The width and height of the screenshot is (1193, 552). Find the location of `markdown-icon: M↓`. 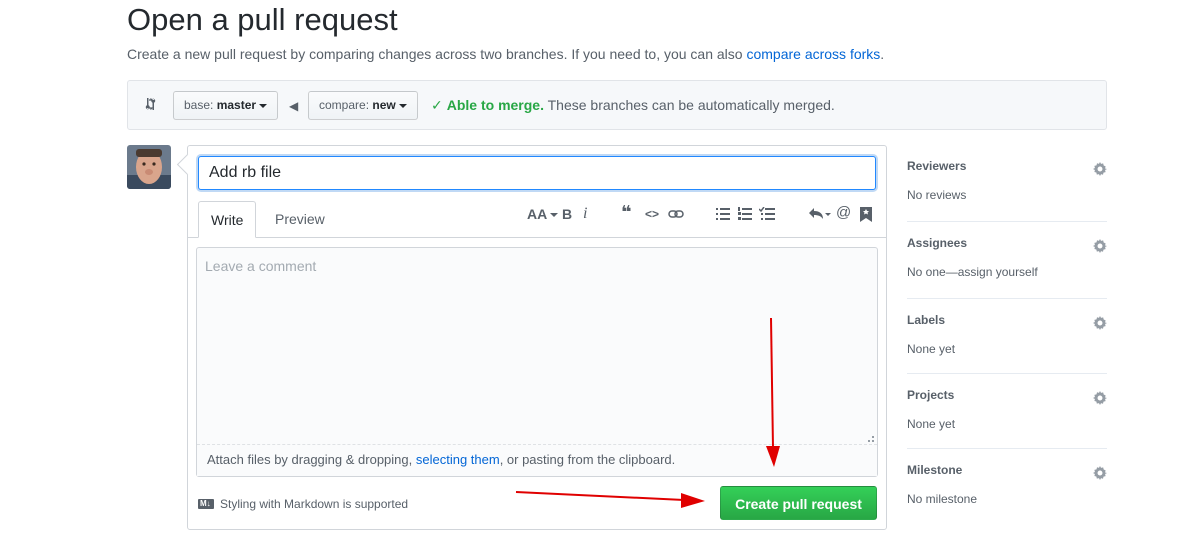

markdown-icon: M↓ is located at coordinates (206, 504).